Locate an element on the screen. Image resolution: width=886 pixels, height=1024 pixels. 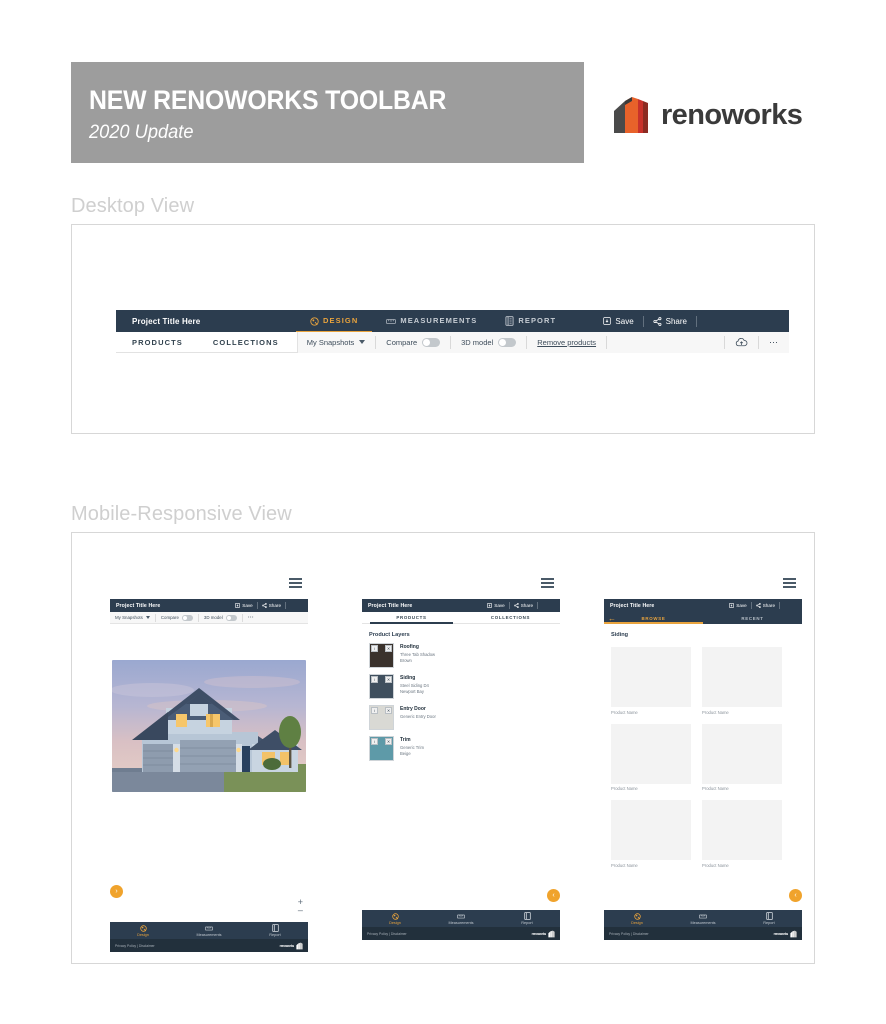
tab-design: DESIGN is located at coordinates (334, 321).